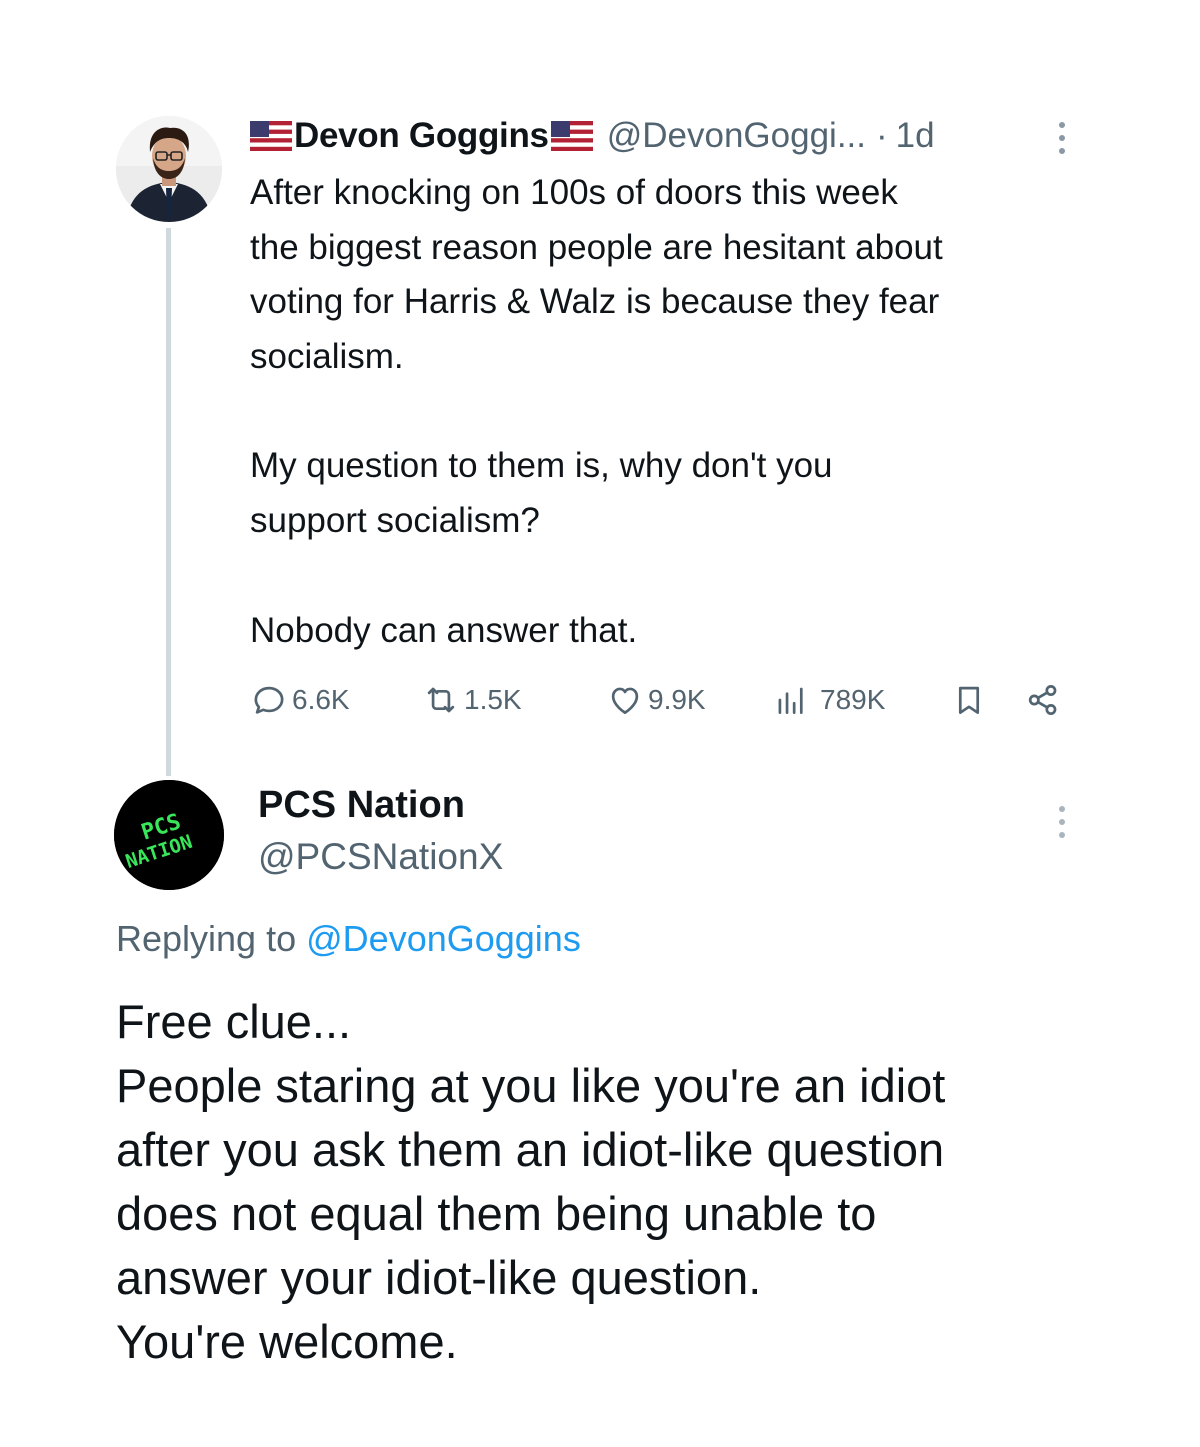  I want to click on pcs-nation-logo: PCS NATION, so click(169, 835).